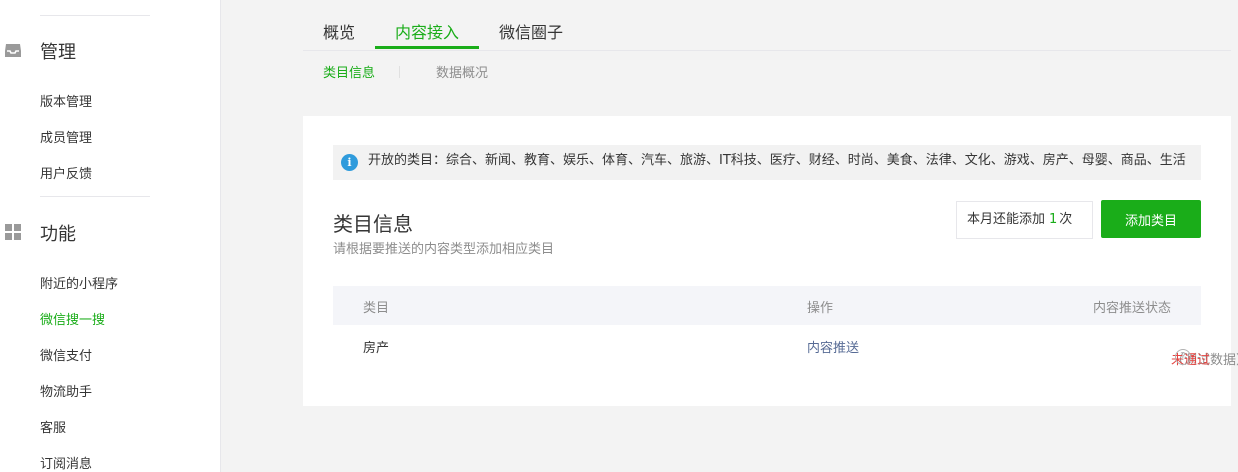 The width and height of the screenshot is (1238, 472). I want to click on info-icon: i, so click(349, 162).